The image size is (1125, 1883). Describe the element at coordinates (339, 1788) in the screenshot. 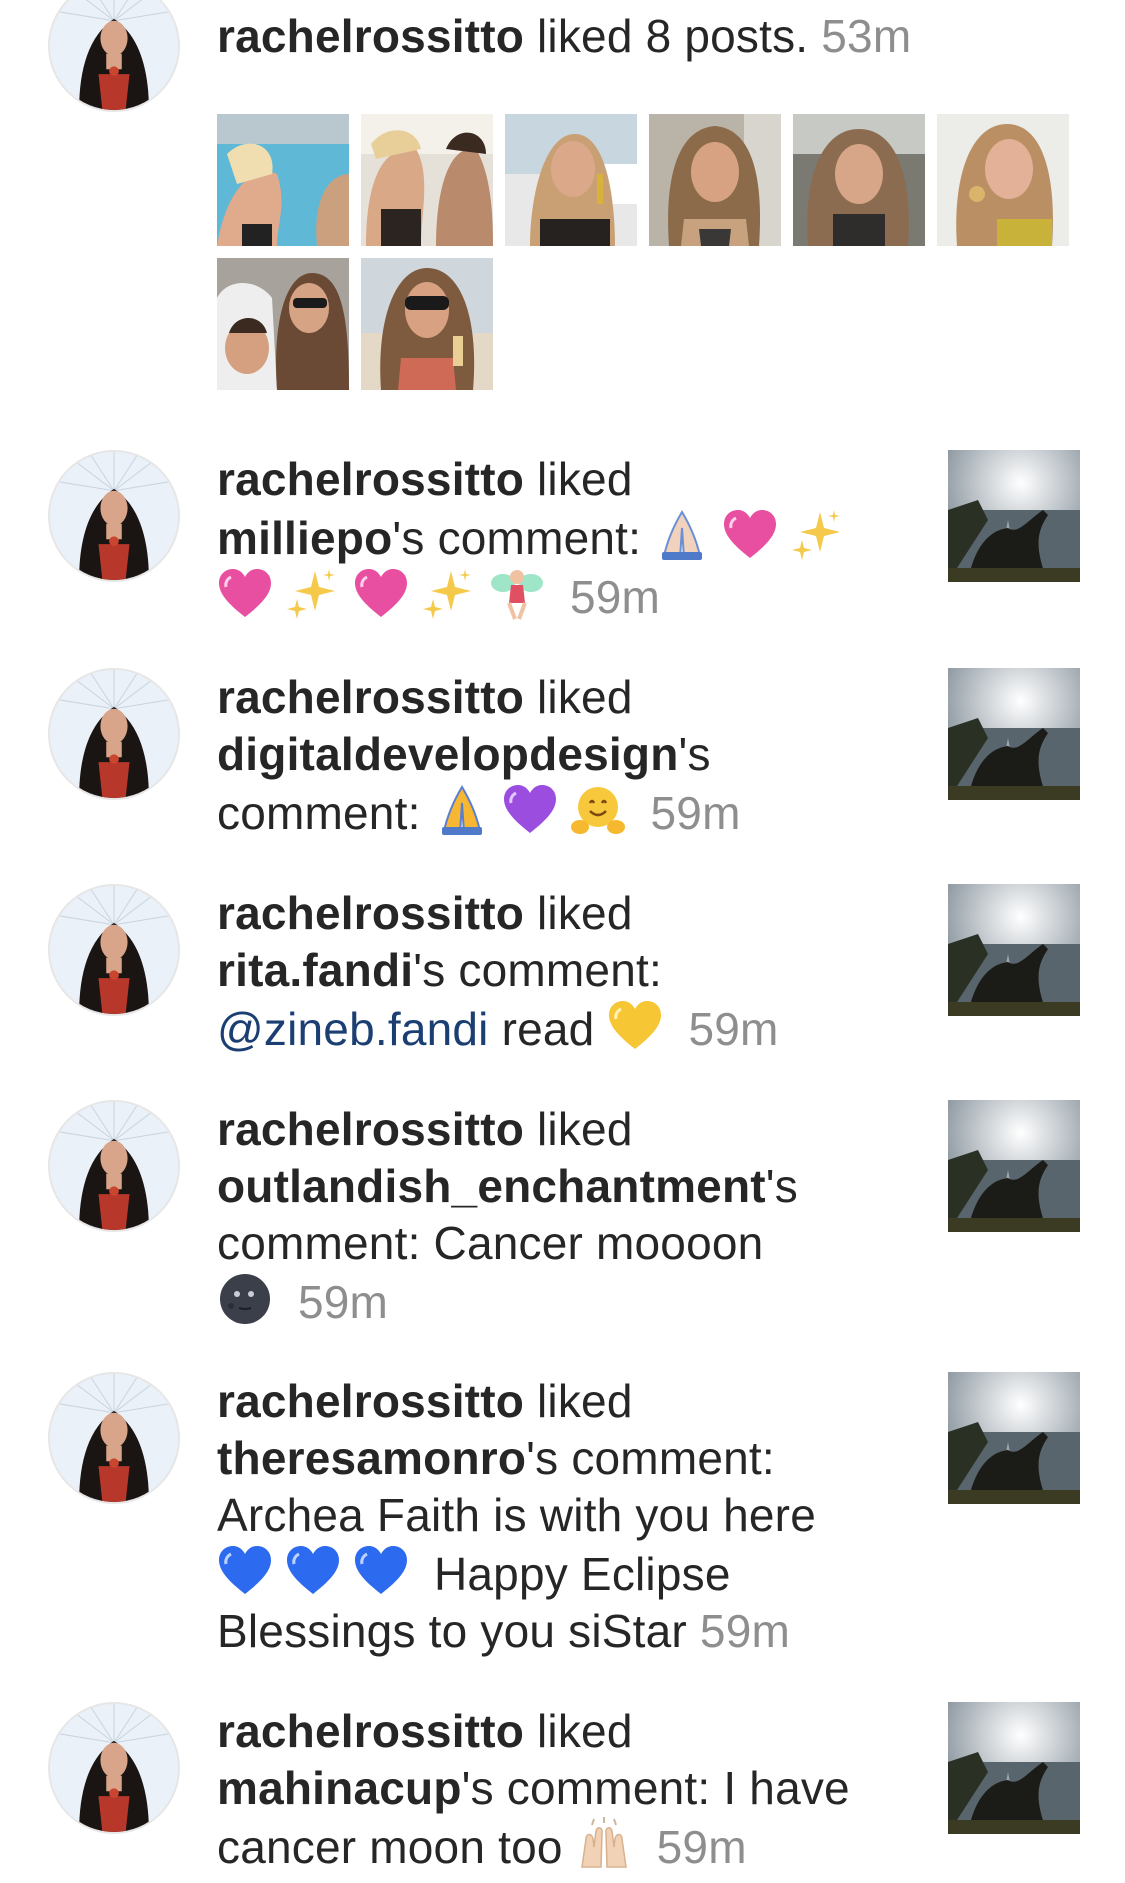

I see `commenter-username: mahinacup` at that location.